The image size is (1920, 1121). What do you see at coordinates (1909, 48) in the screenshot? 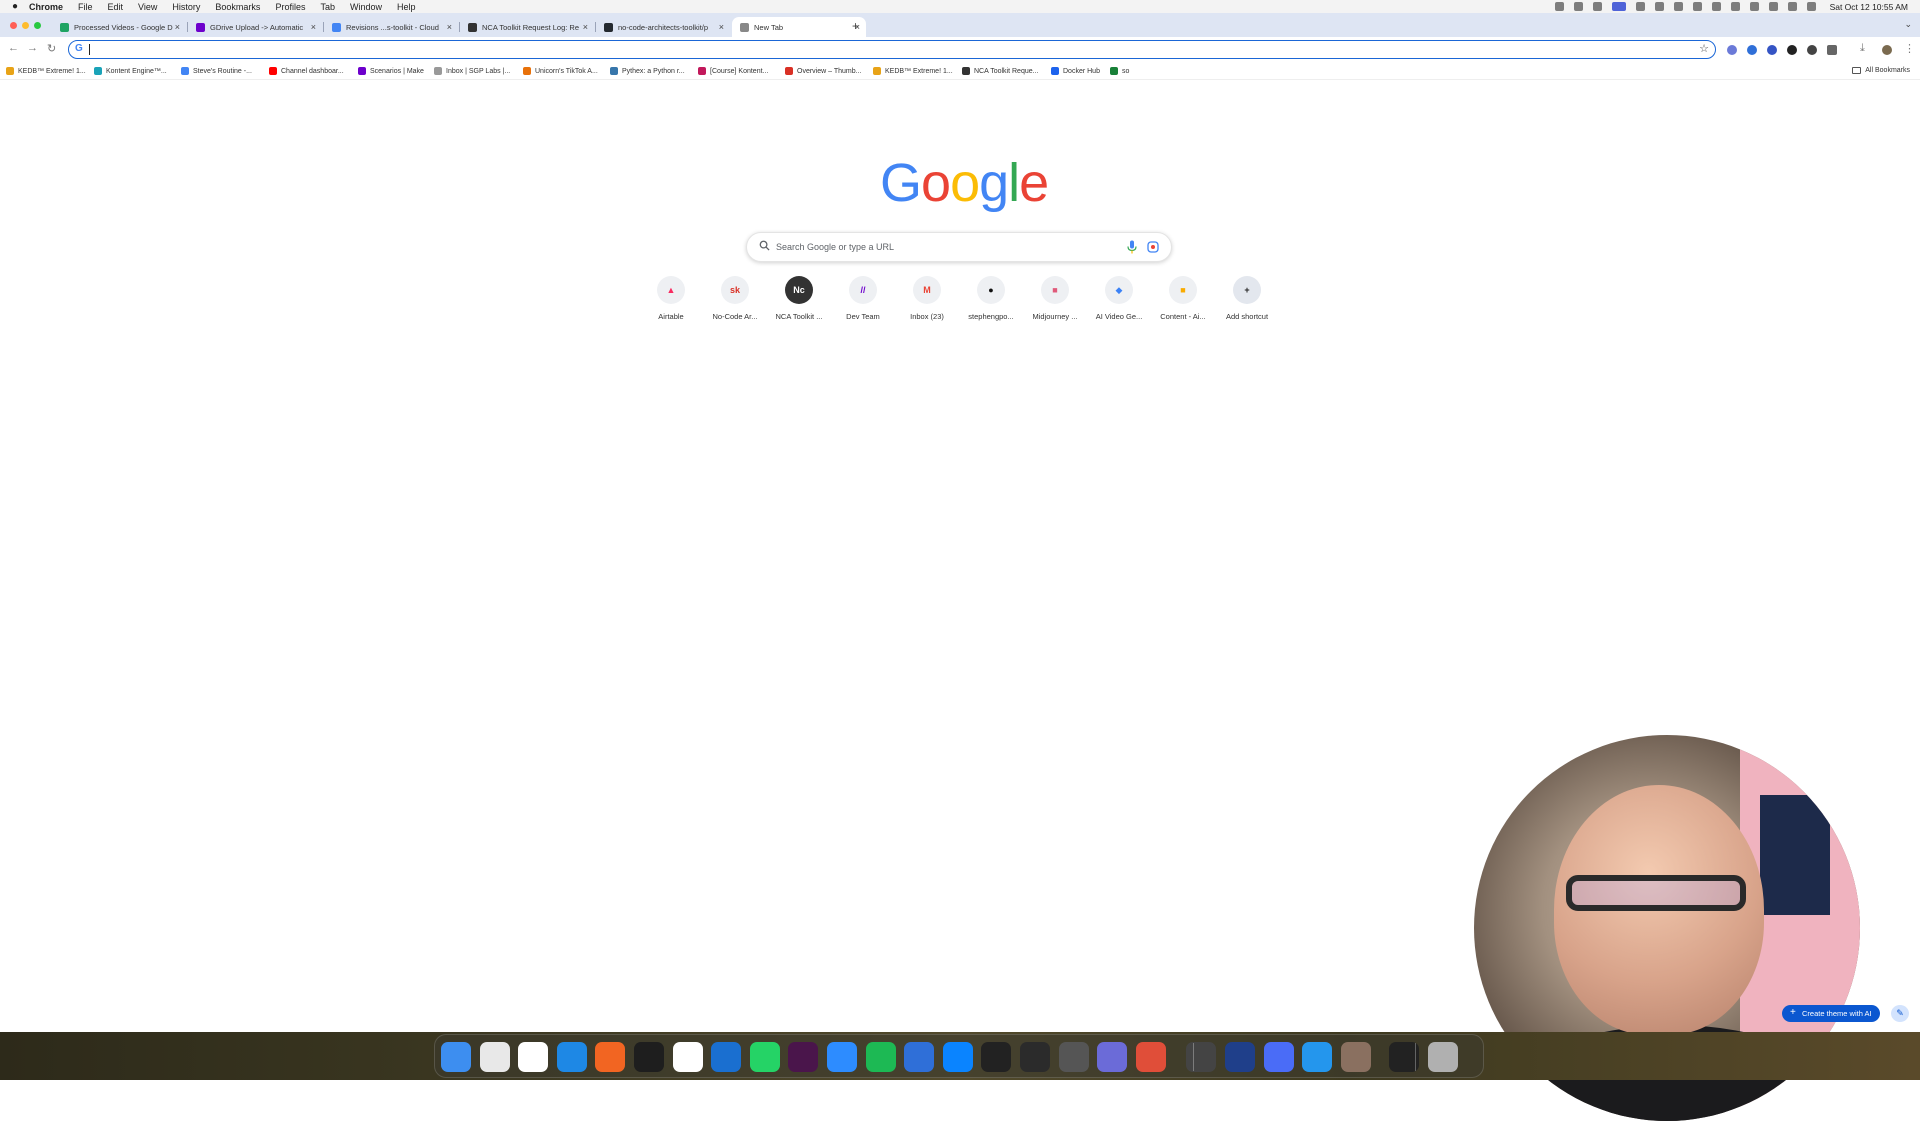
I see `more-menu-icon: ⋮` at bounding box center [1909, 48].